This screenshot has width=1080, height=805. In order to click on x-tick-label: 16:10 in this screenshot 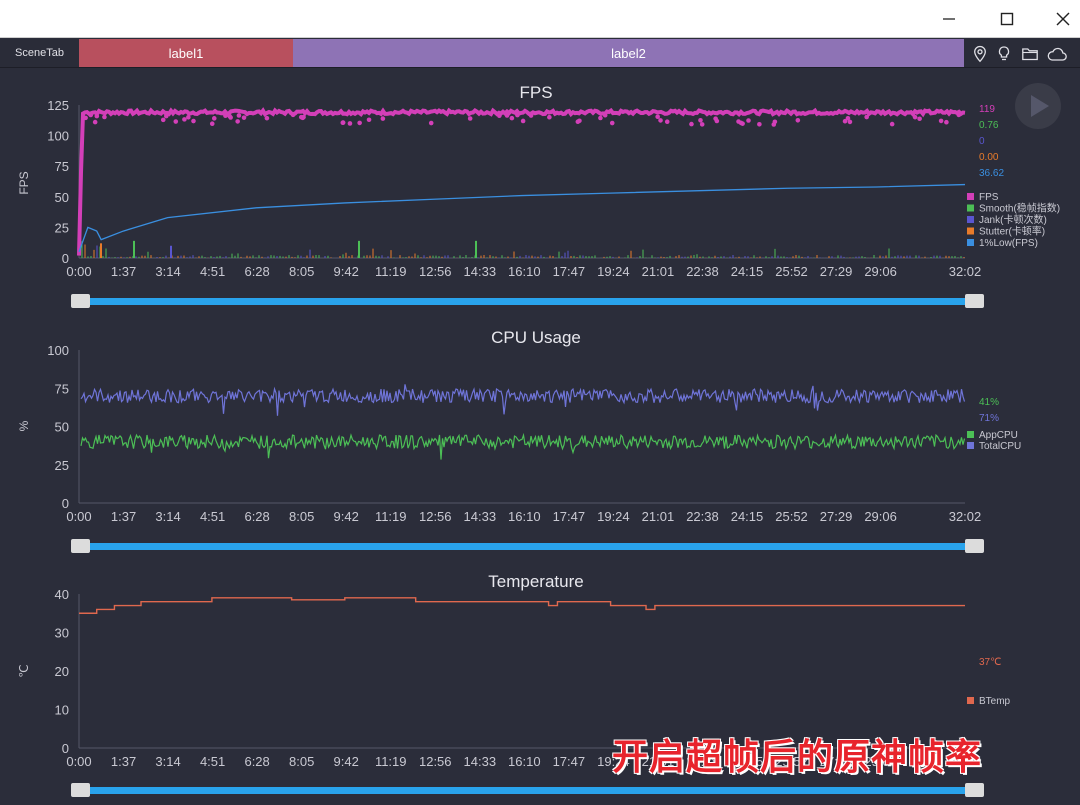, I will do `click(524, 271)`.